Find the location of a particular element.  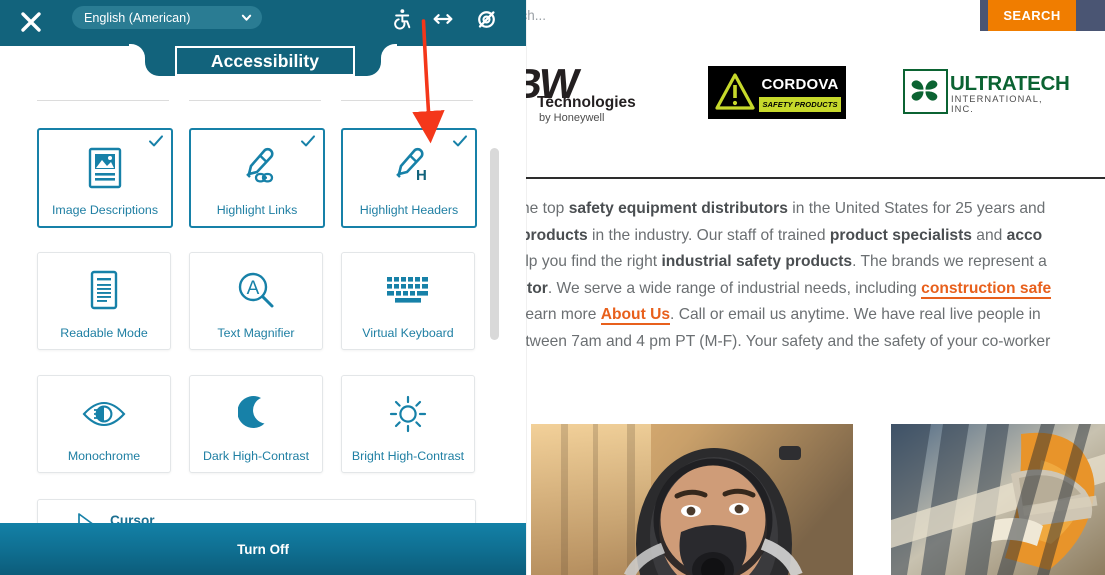

sun-icon is located at coordinates (408, 414).